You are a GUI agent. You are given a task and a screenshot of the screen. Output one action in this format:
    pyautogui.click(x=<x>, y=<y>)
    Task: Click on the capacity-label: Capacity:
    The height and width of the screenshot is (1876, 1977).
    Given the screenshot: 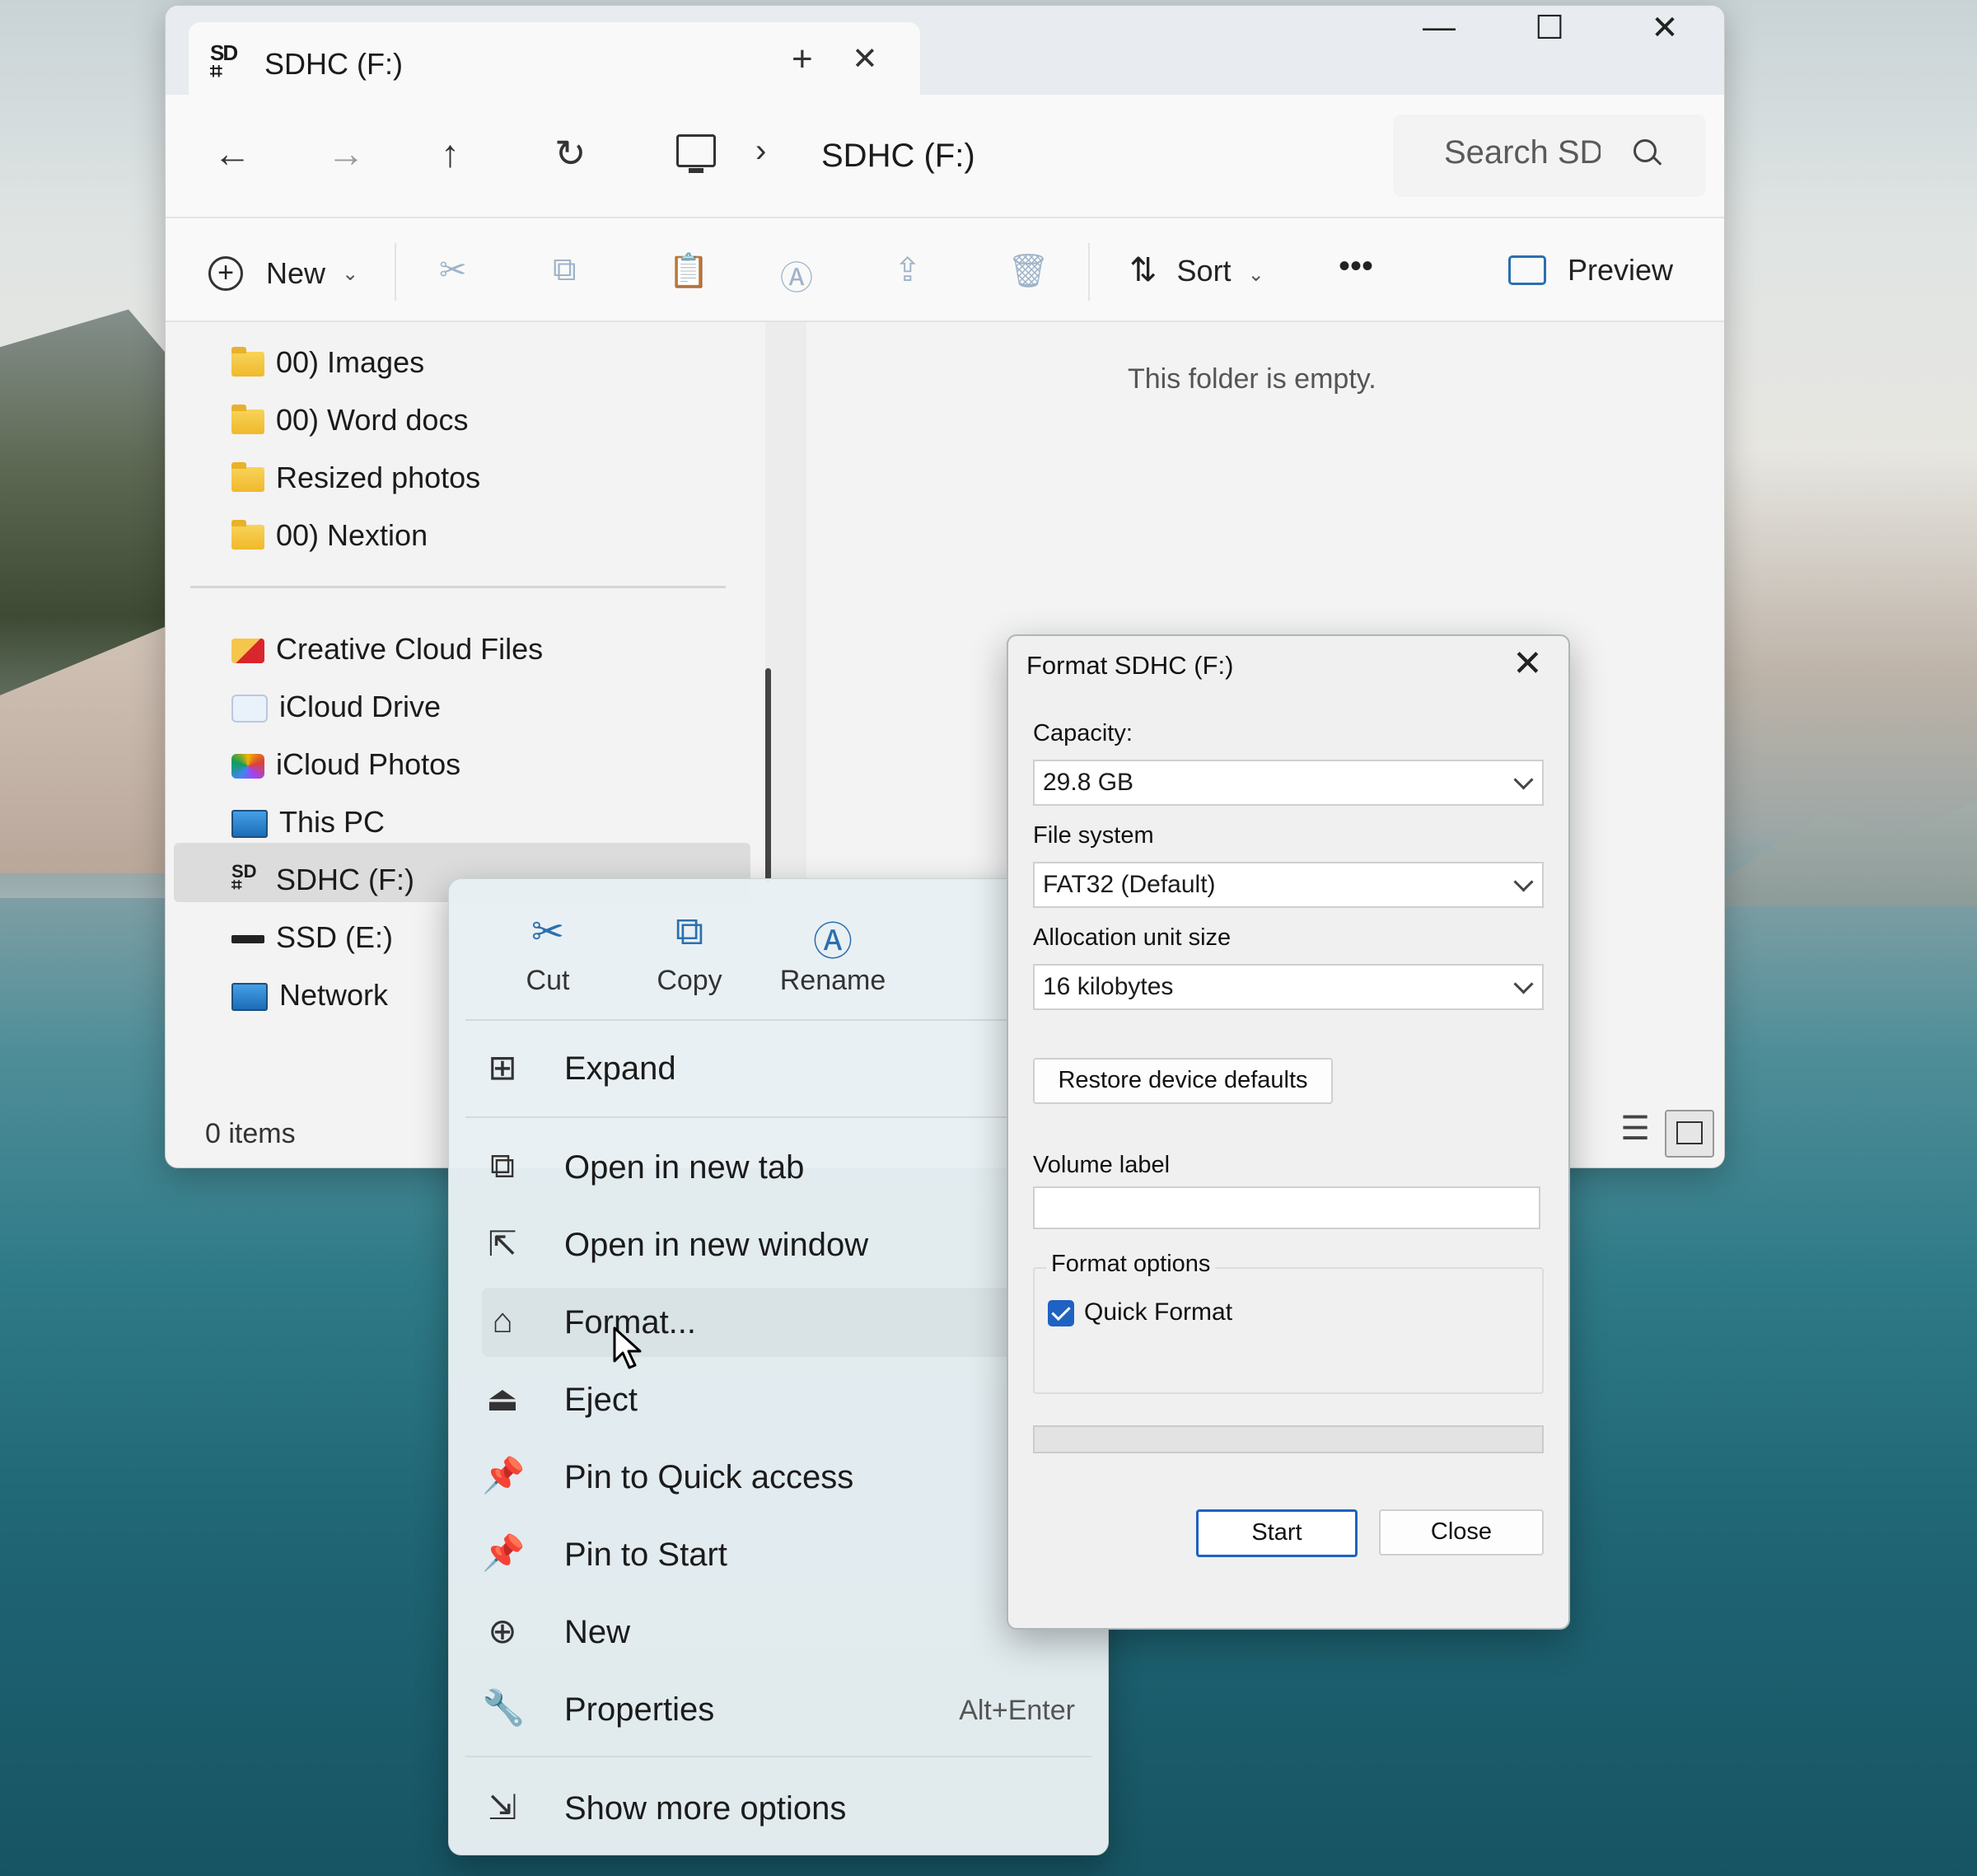 What is the action you would take?
    pyautogui.click(x=1083, y=733)
    